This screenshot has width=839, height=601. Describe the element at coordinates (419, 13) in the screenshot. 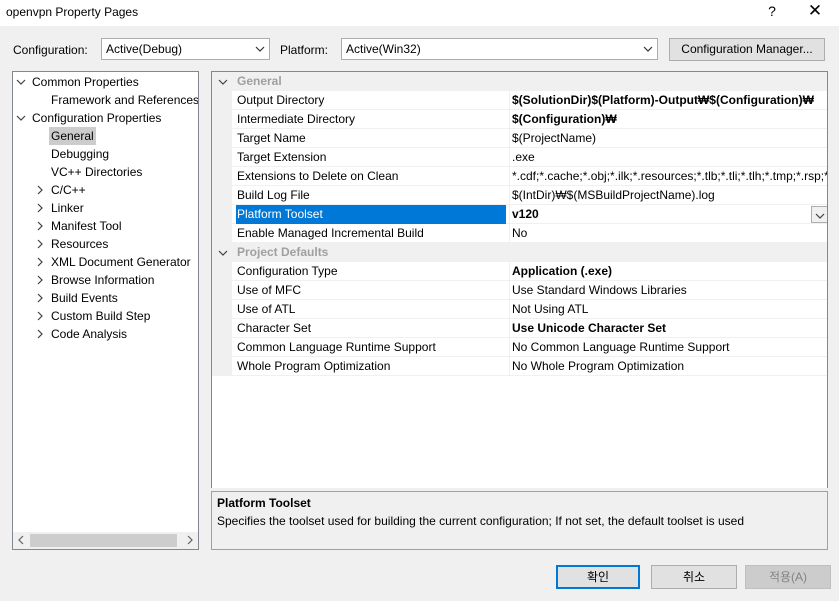

I see `title-bar: openvpn Property Pages ? ✕` at that location.